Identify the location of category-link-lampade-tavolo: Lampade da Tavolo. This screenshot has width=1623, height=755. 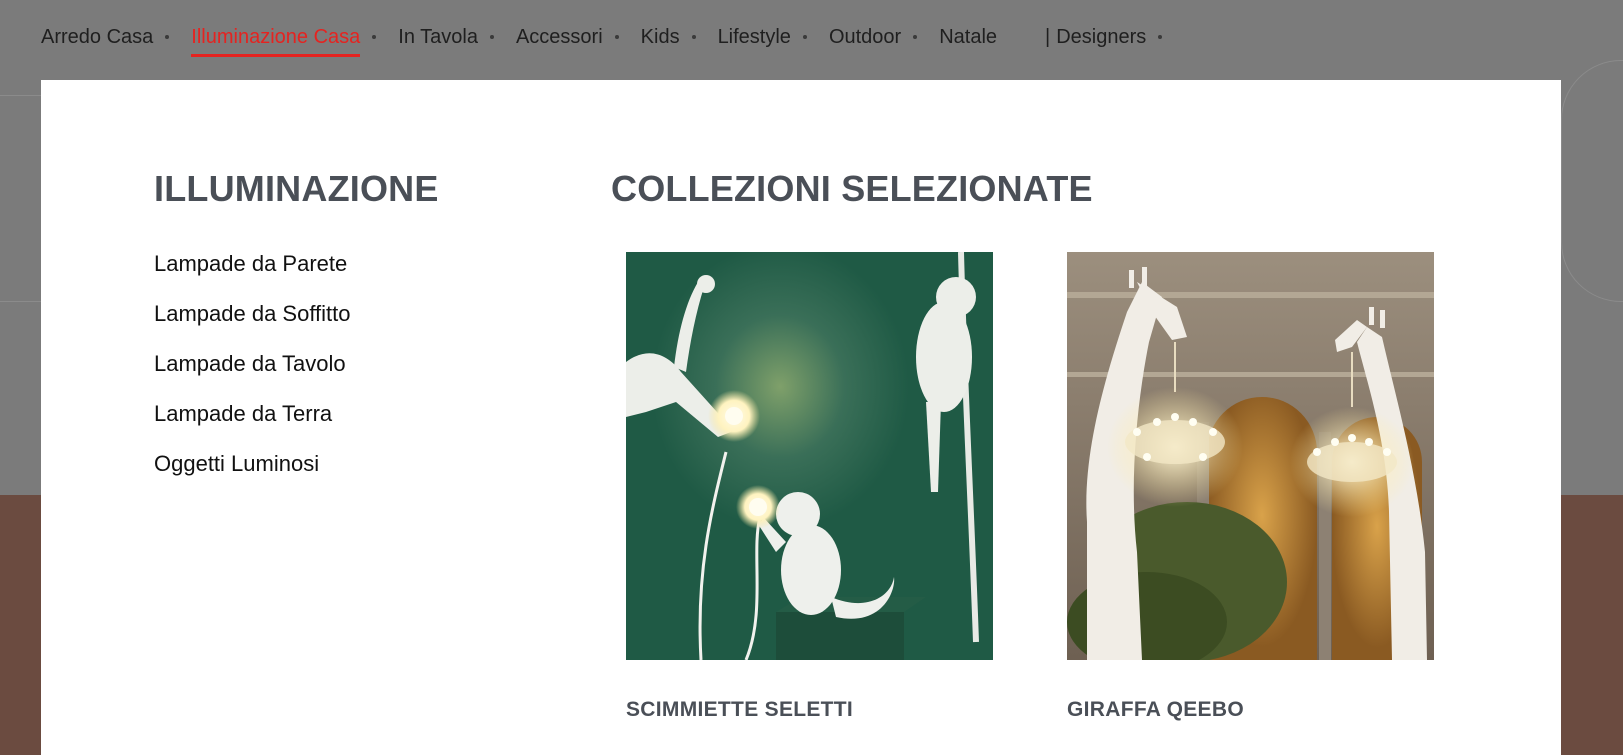
(252, 375).